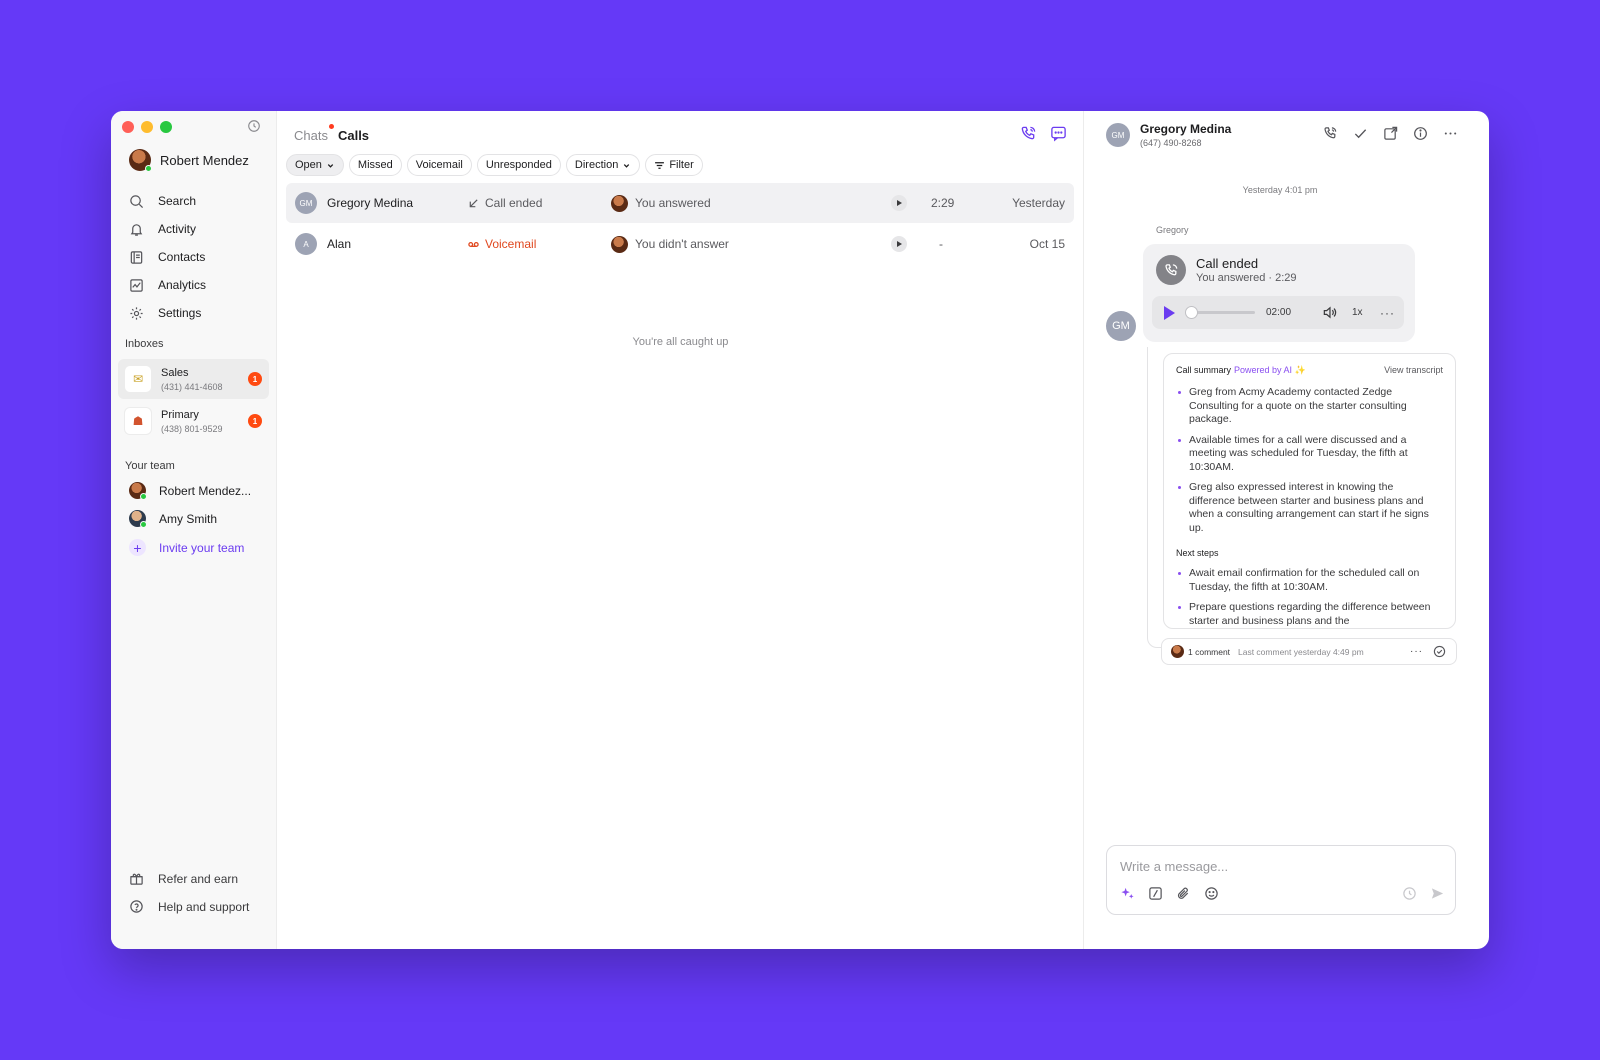  I want to click on invite-label: Invite your team, so click(201, 548).